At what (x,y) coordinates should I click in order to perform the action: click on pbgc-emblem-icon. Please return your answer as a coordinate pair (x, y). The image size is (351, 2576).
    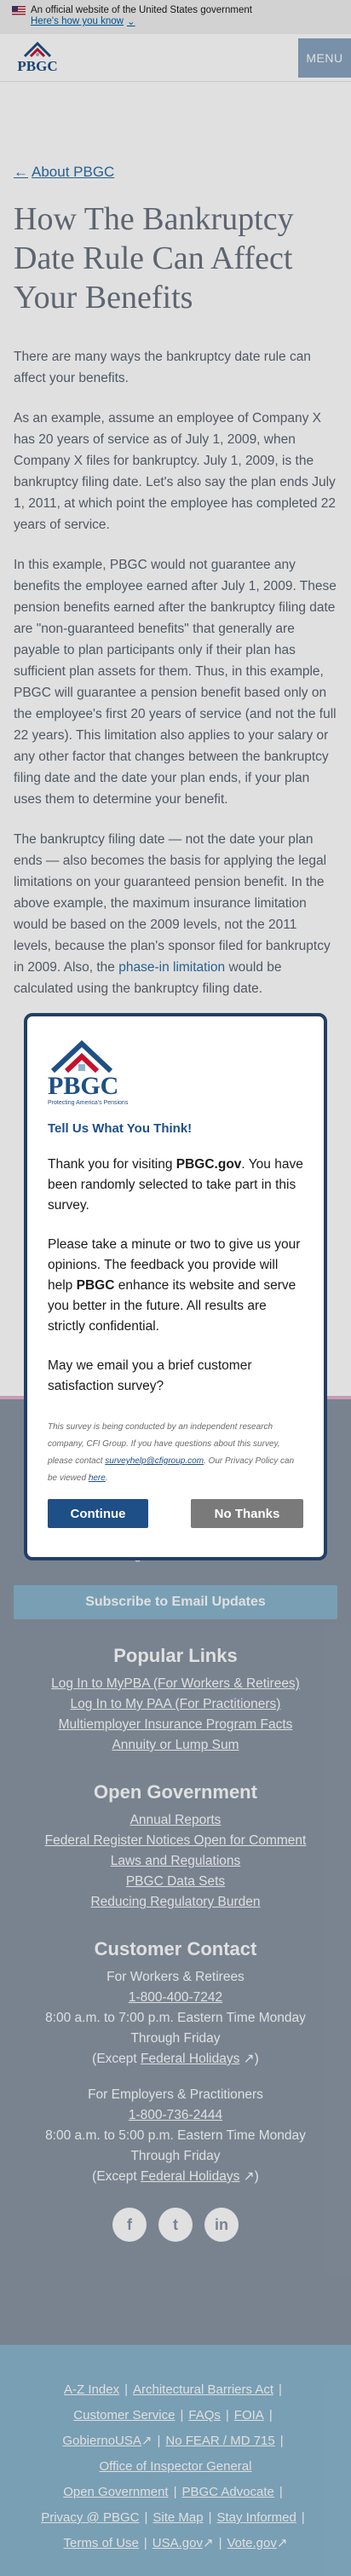
    Looking at the image, I should click on (81, 1056).